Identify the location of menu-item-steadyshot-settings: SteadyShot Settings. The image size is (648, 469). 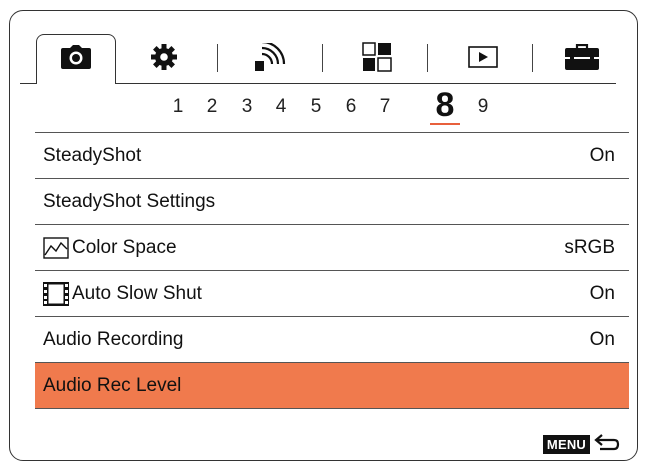
(332, 201).